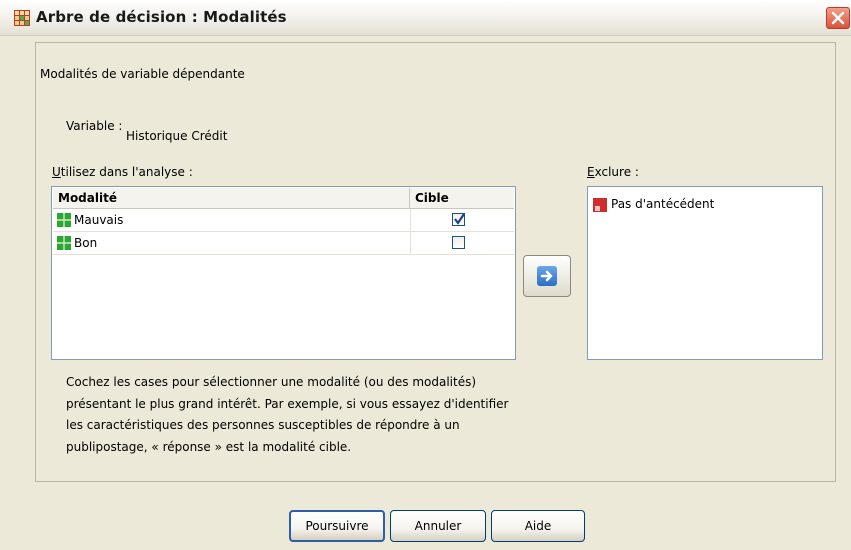  I want to click on group-legend: Modalités de variable dépendante, so click(142, 74).